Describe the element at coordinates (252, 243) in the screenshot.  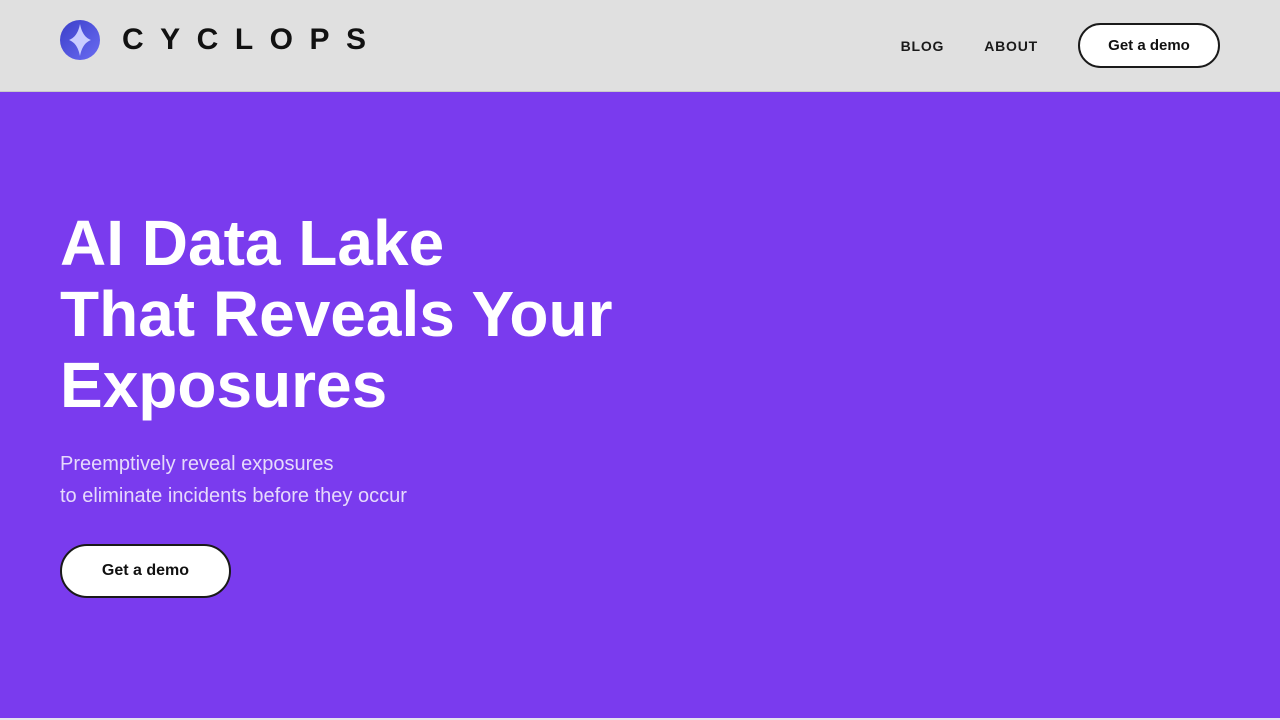
I see `hero-title-line: AI Data Lake` at that location.